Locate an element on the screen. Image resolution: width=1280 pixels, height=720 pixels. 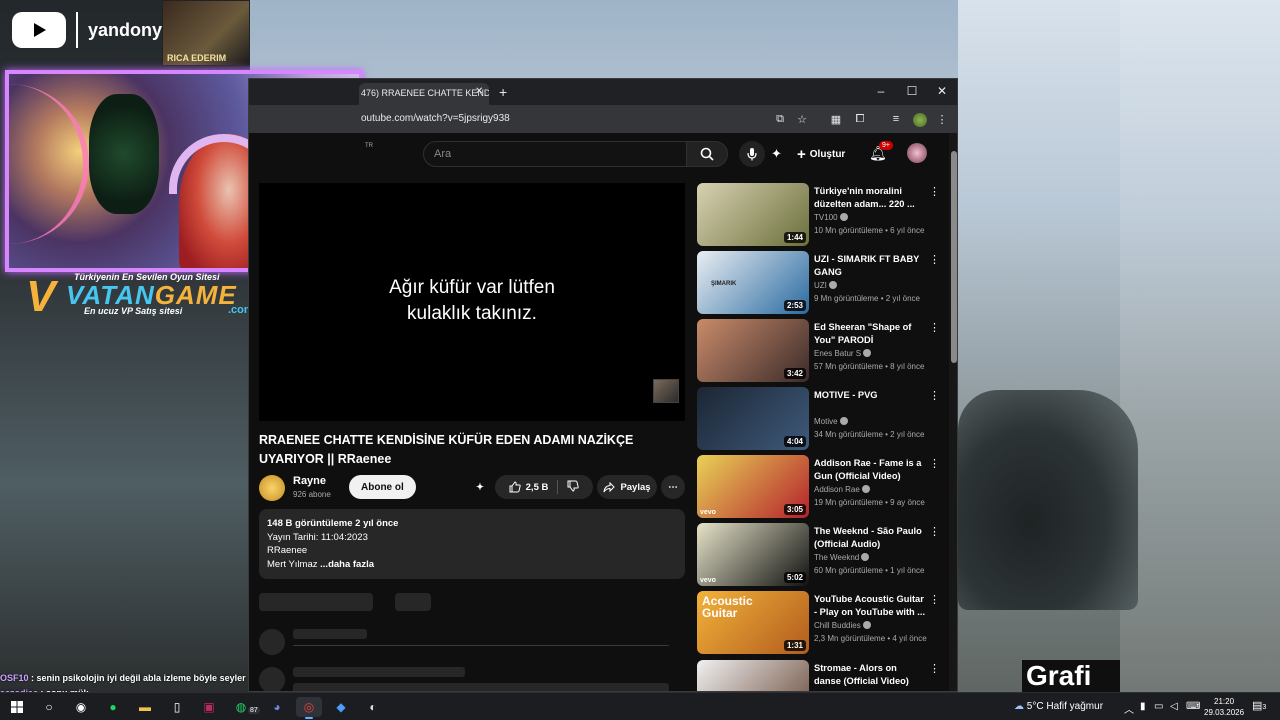
tray-chevron-icon: ︿ is located at coordinates (1129, 708).